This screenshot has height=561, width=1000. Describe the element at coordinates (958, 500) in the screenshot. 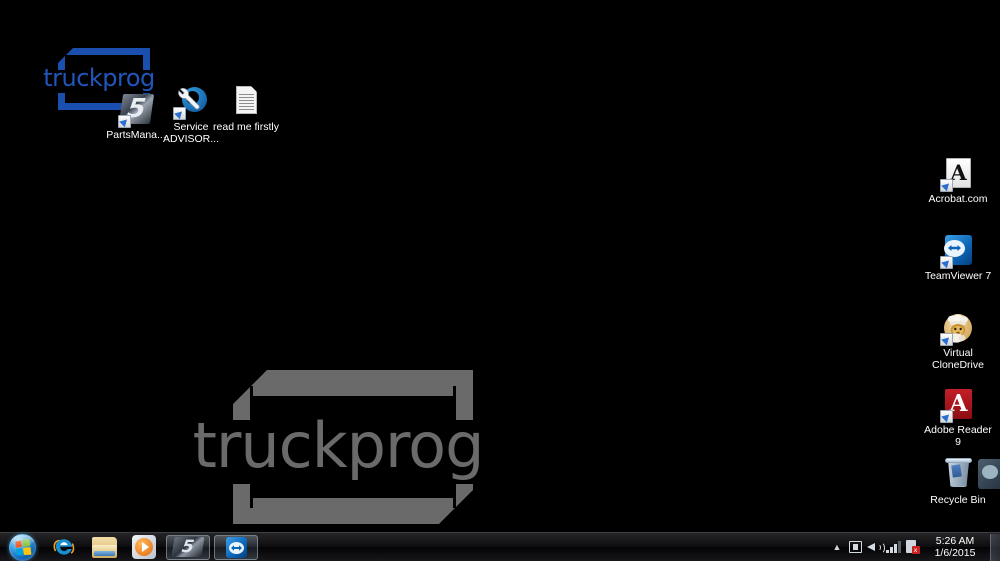

I see `desktop-icon-label: Recycle Bin` at that location.